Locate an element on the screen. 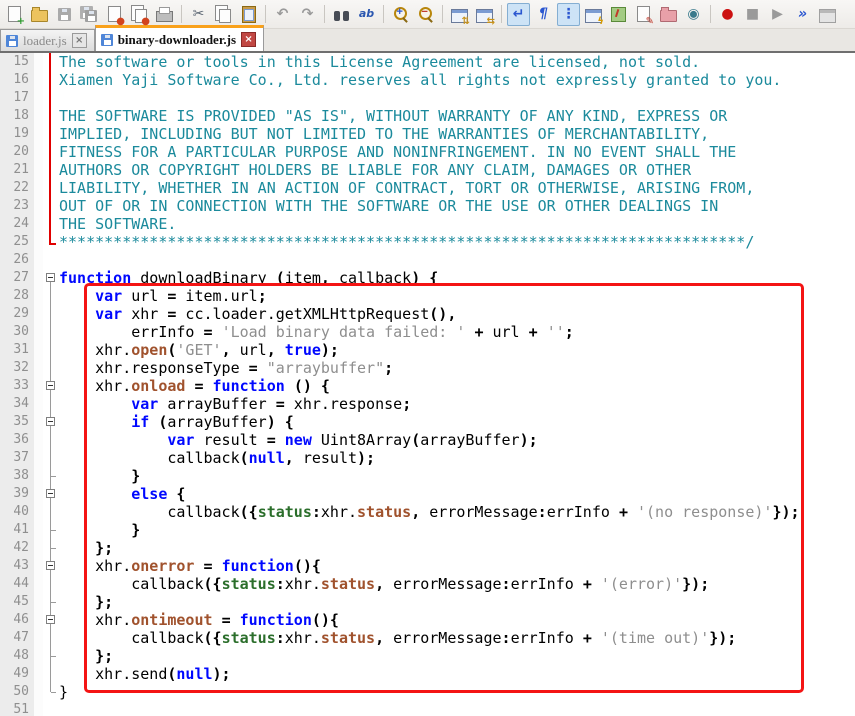 Image resolution: width=855 pixels, height=716 pixels. print-icon is located at coordinates (164, 14).